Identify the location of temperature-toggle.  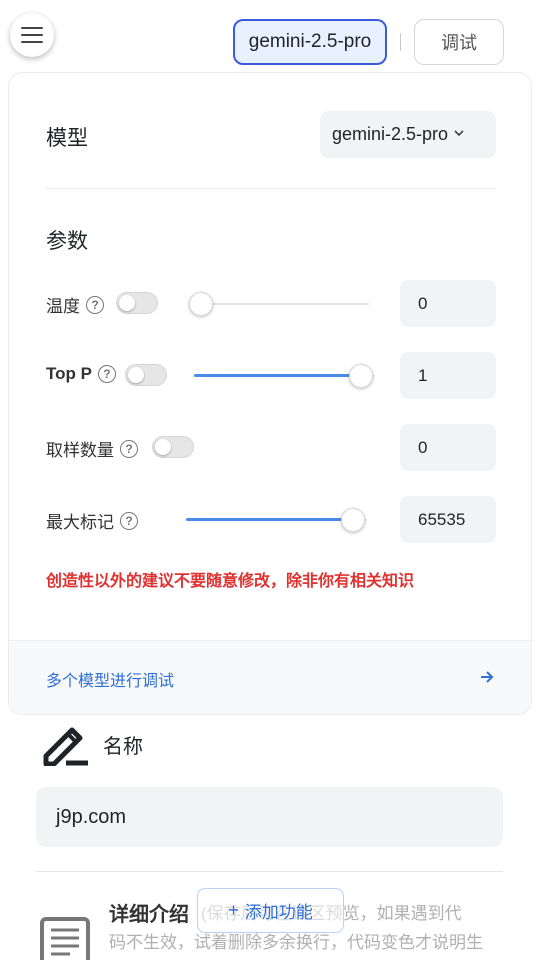
(137, 303).